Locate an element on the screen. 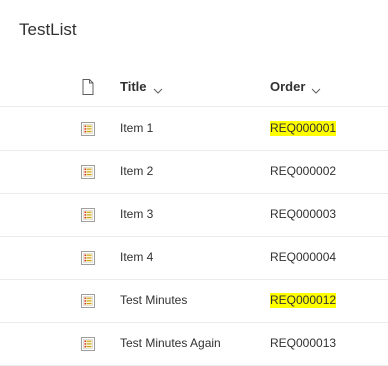 The width and height of the screenshot is (388, 366). row-order: REQ000013 is located at coordinates (303, 343).